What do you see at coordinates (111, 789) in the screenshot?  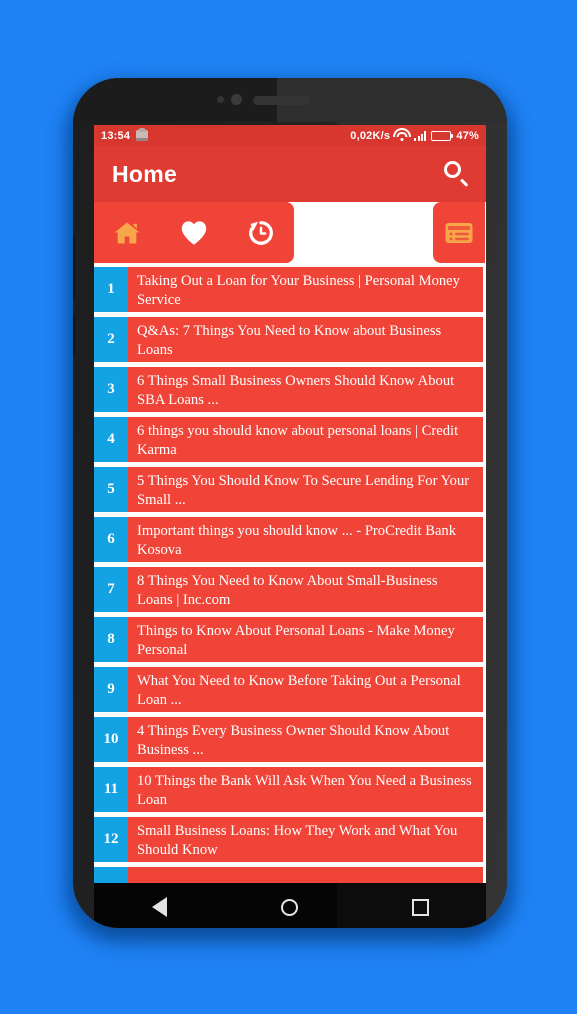 I see `list-item-index: 11` at bounding box center [111, 789].